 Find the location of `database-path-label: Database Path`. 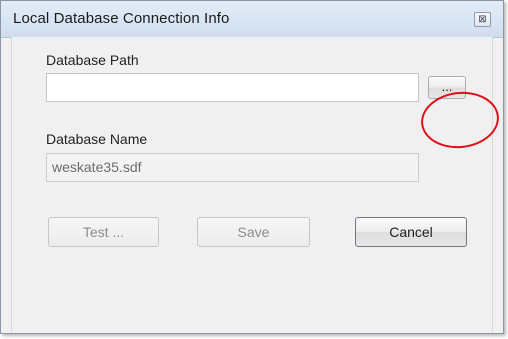

database-path-label: Database Path is located at coordinates (92, 60).